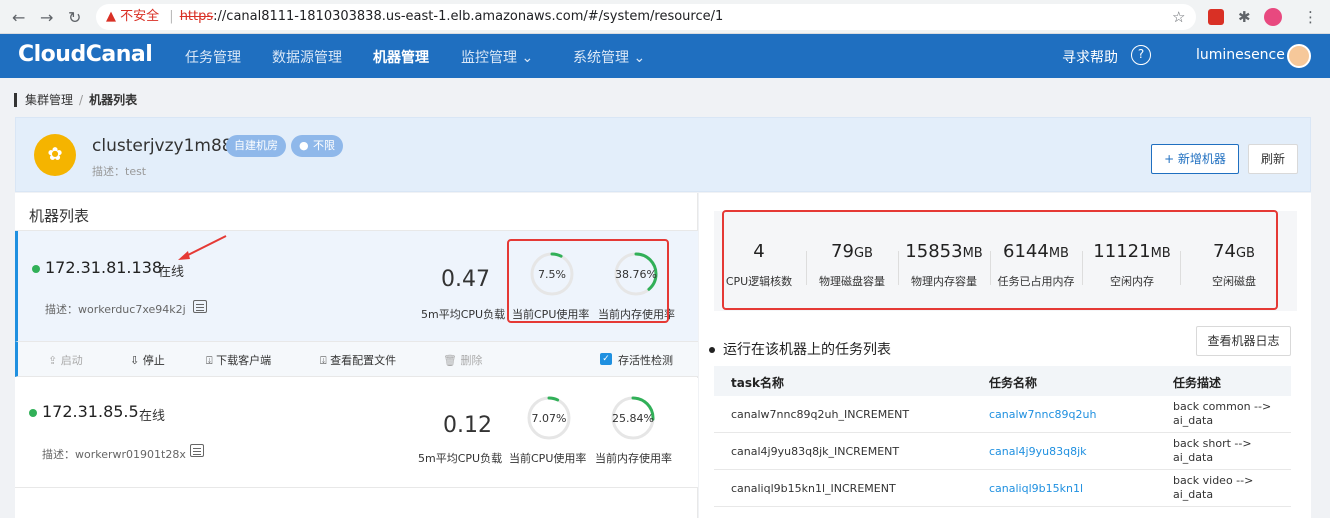  I want to click on add-machine-button: + 新增机器, so click(1195, 159).